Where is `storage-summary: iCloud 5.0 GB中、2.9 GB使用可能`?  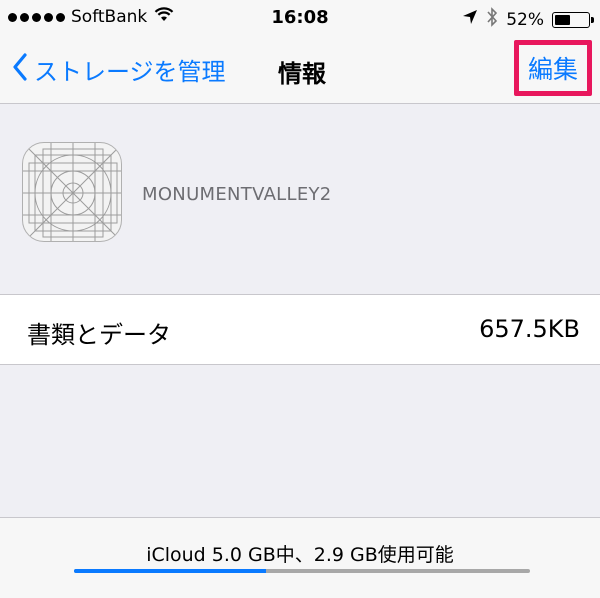 storage-summary: iCloud 5.0 GB中、2.9 GB使用可能 is located at coordinates (300, 557).